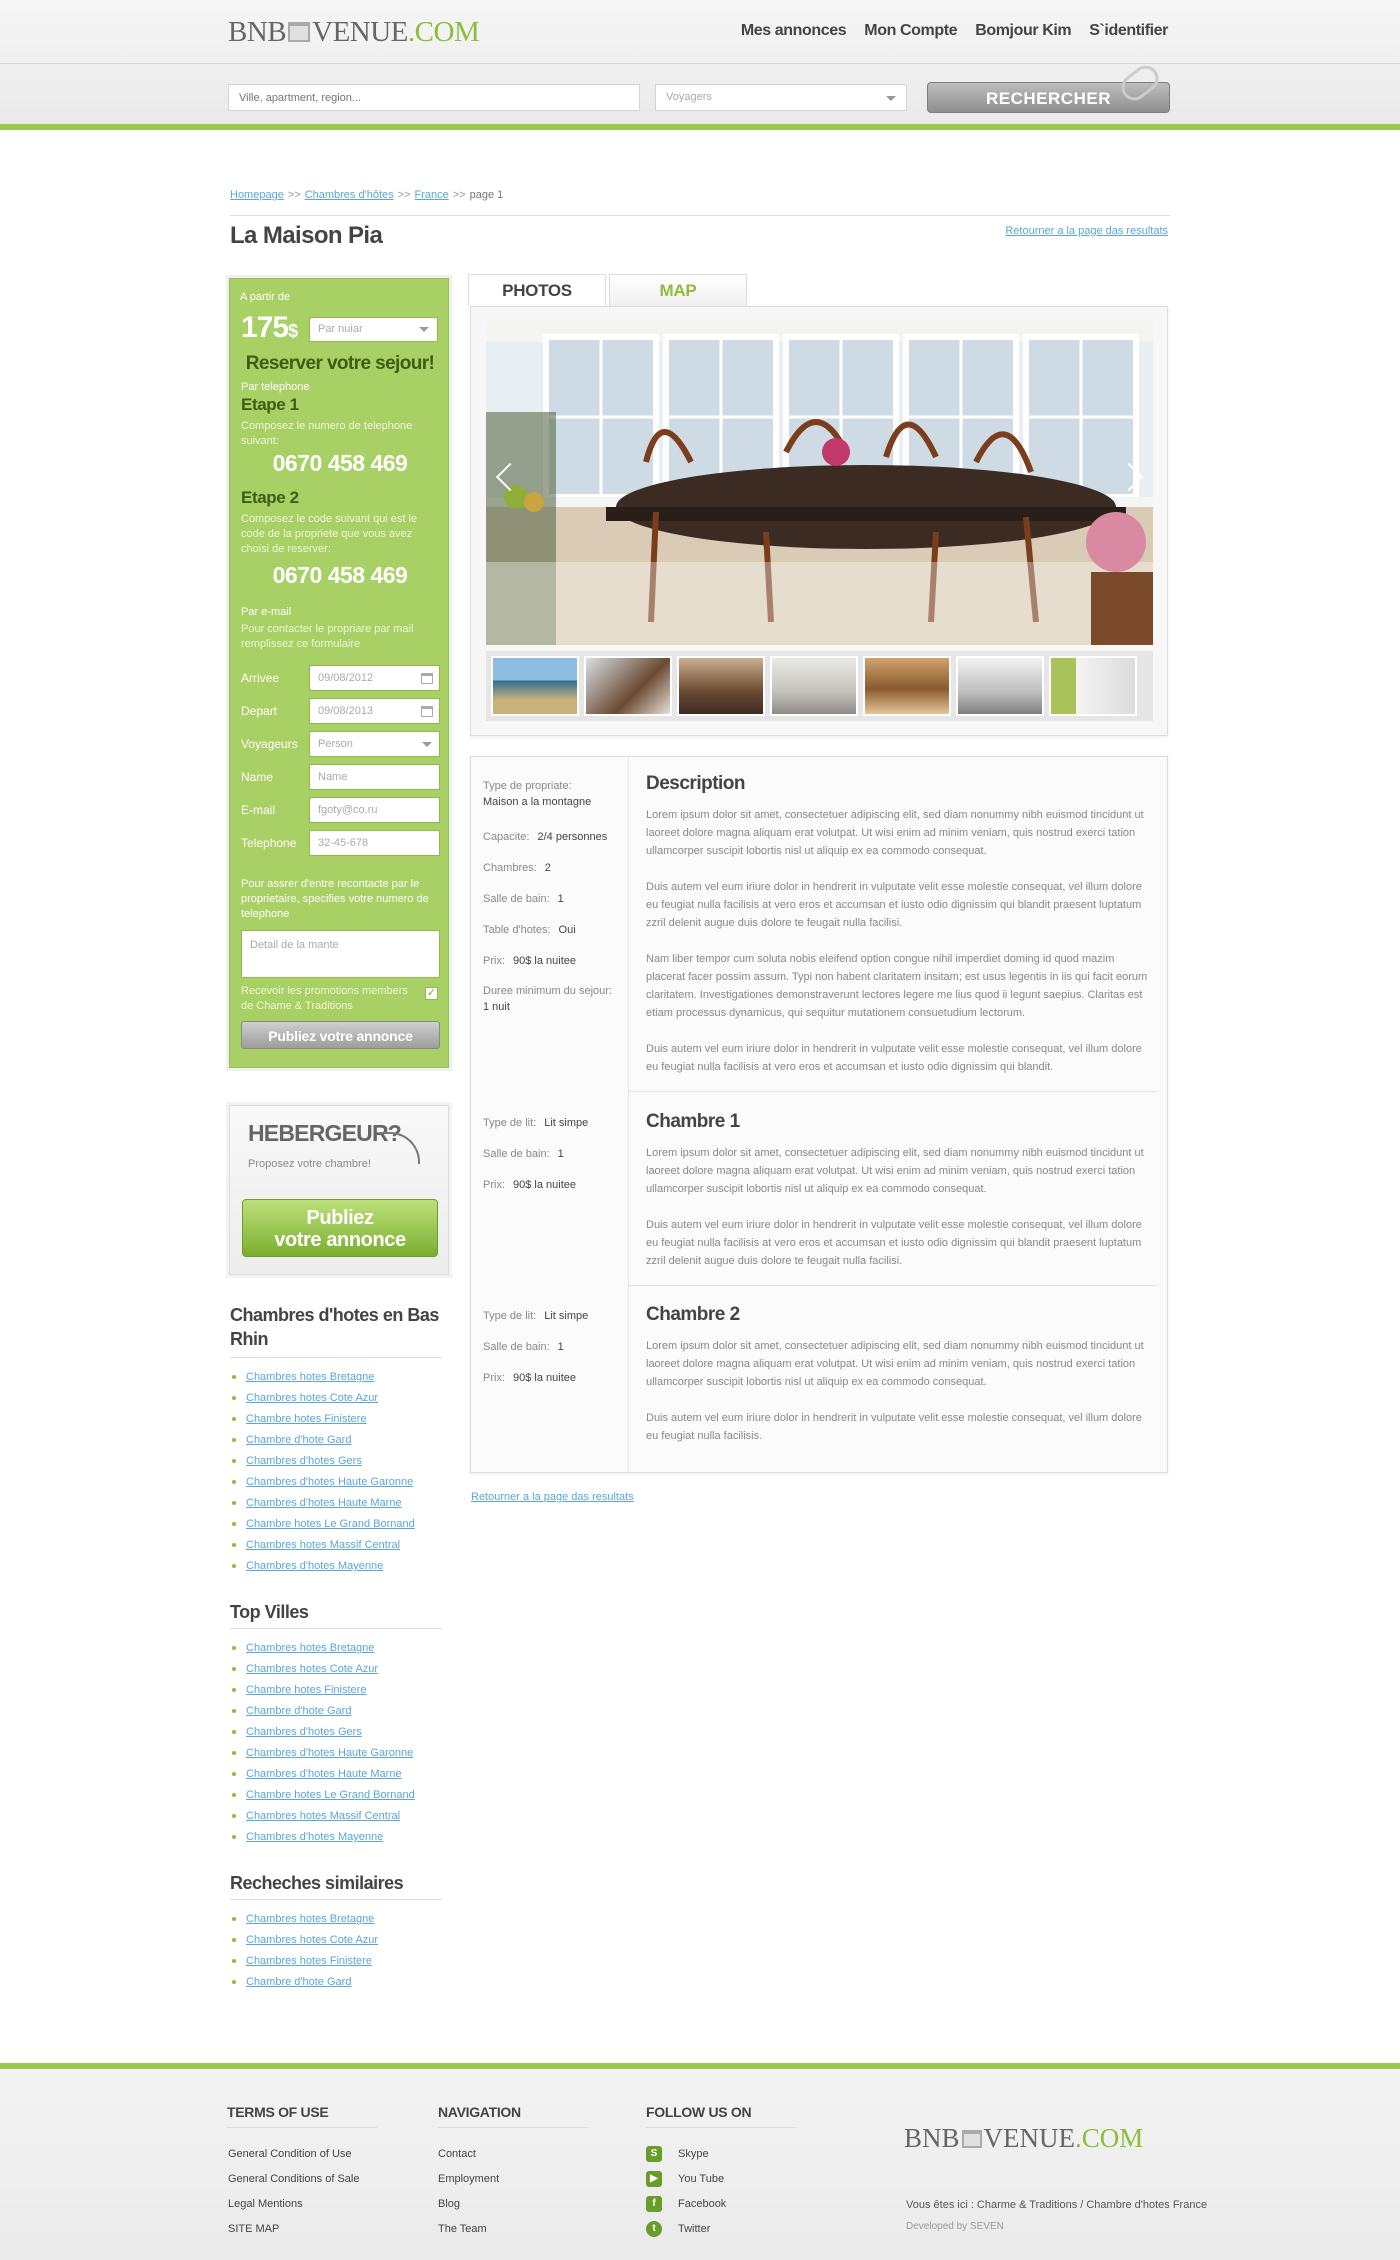 The height and width of the screenshot is (2260, 1400). What do you see at coordinates (678, 290) in the screenshot?
I see `tab-map: MAP` at bounding box center [678, 290].